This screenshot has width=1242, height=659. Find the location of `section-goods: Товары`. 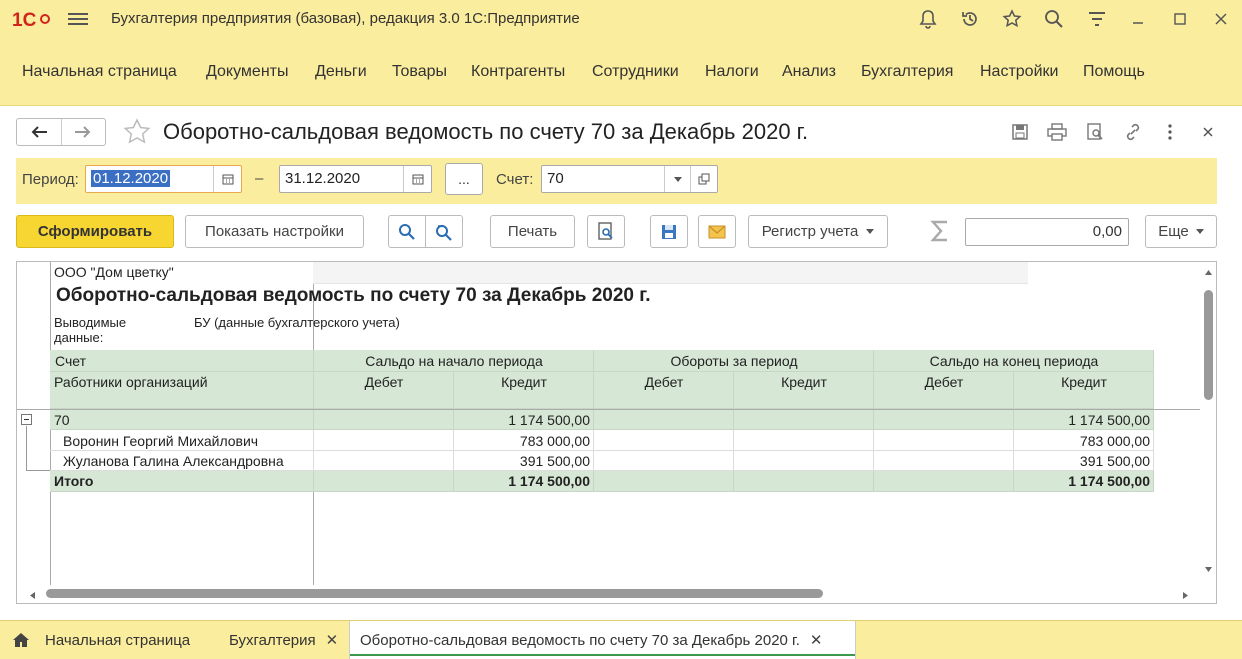

section-goods: Товары is located at coordinates (419, 72).